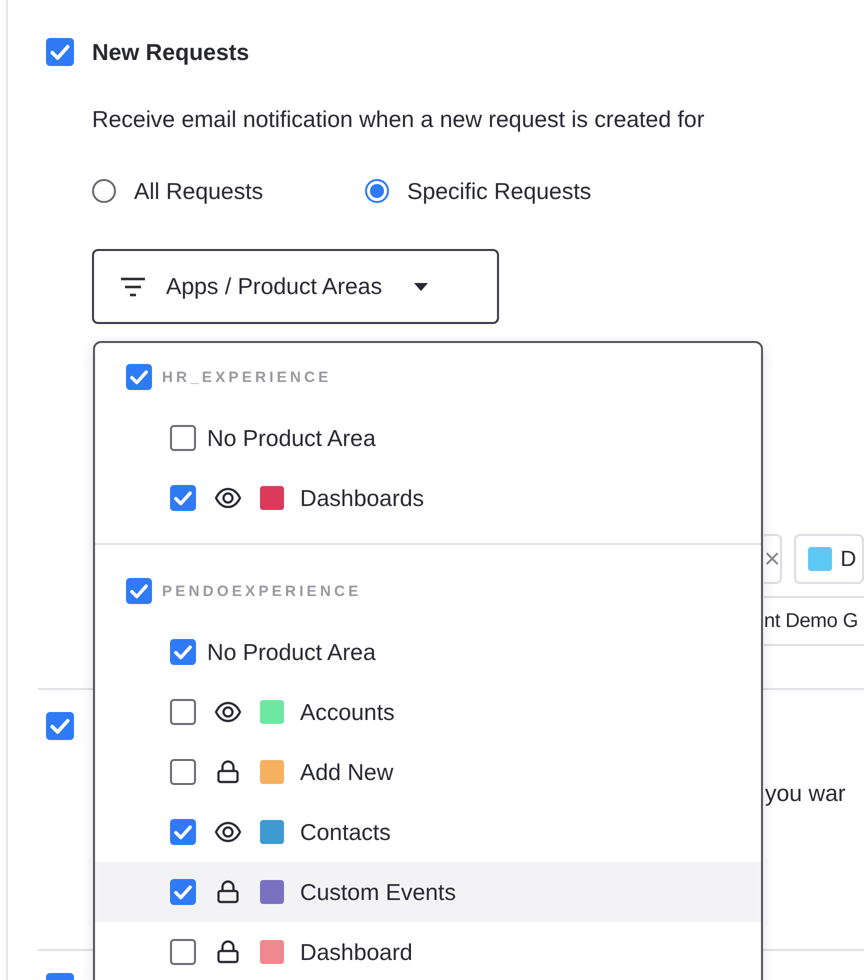 Image resolution: width=864 pixels, height=980 pixels. What do you see at coordinates (428, 832) in the screenshot?
I see `menu-item: Contacts` at bounding box center [428, 832].